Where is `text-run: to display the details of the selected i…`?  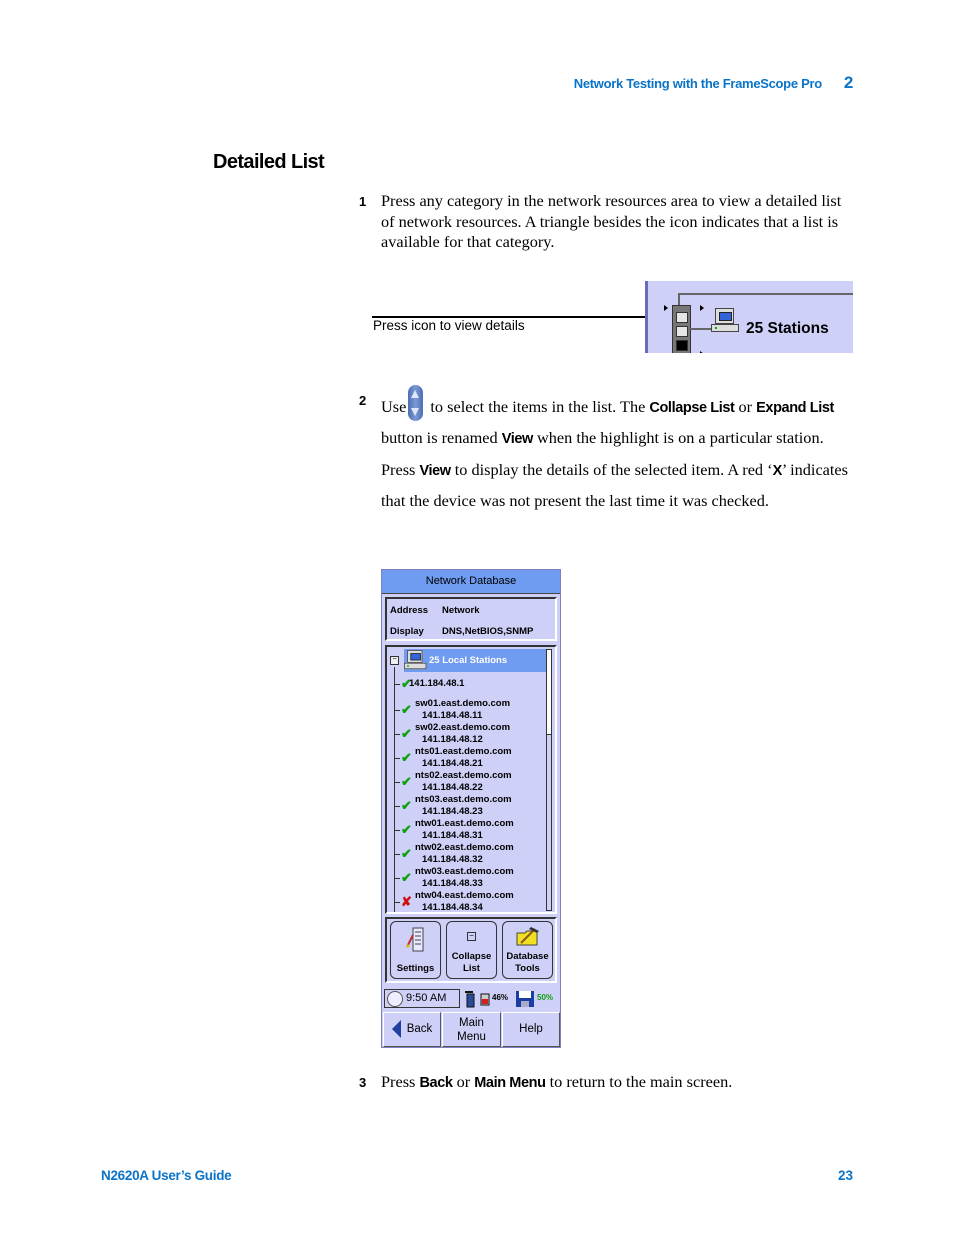
text-run: to display the details of the selected i… is located at coordinates (611, 469).